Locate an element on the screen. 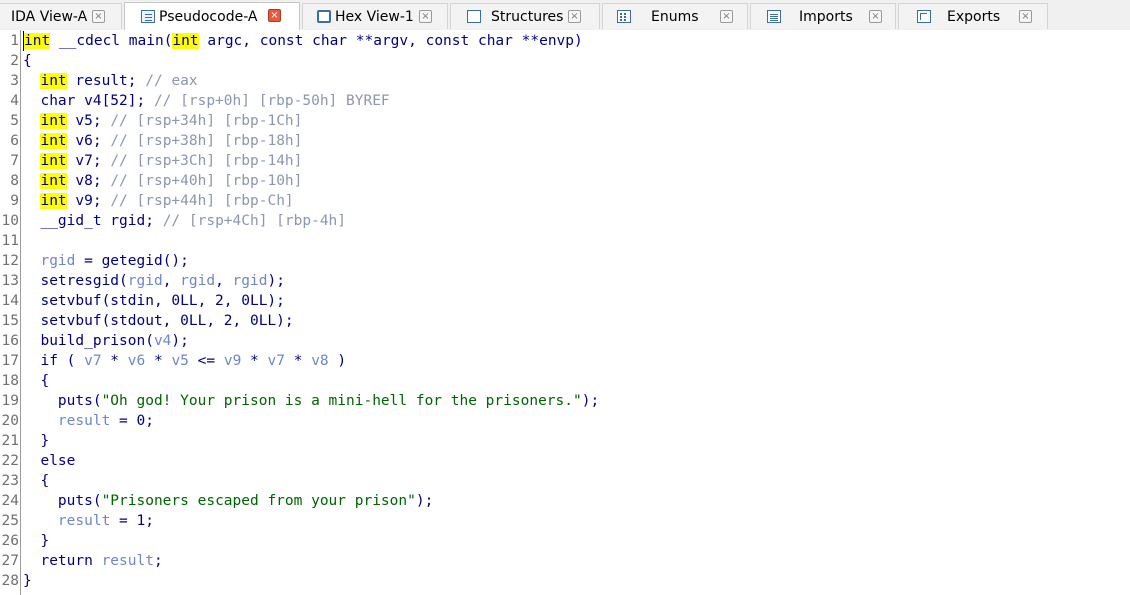 This screenshot has height=595, width=1130. comment: // [rsp+3Ch] [rbp-14h] is located at coordinates (206, 161).